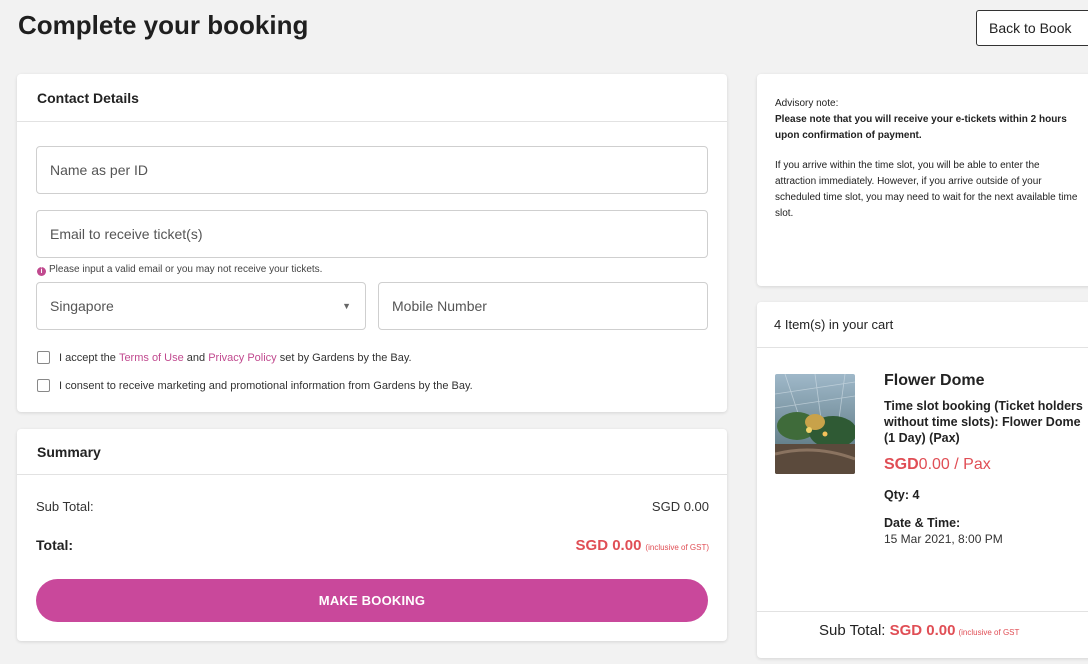 The width and height of the screenshot is (1088, 664). Describe the element at coordinates (345, 357) in the screenshot. I see `terms-suffix: set by Gardens by the Bay.` at that location.